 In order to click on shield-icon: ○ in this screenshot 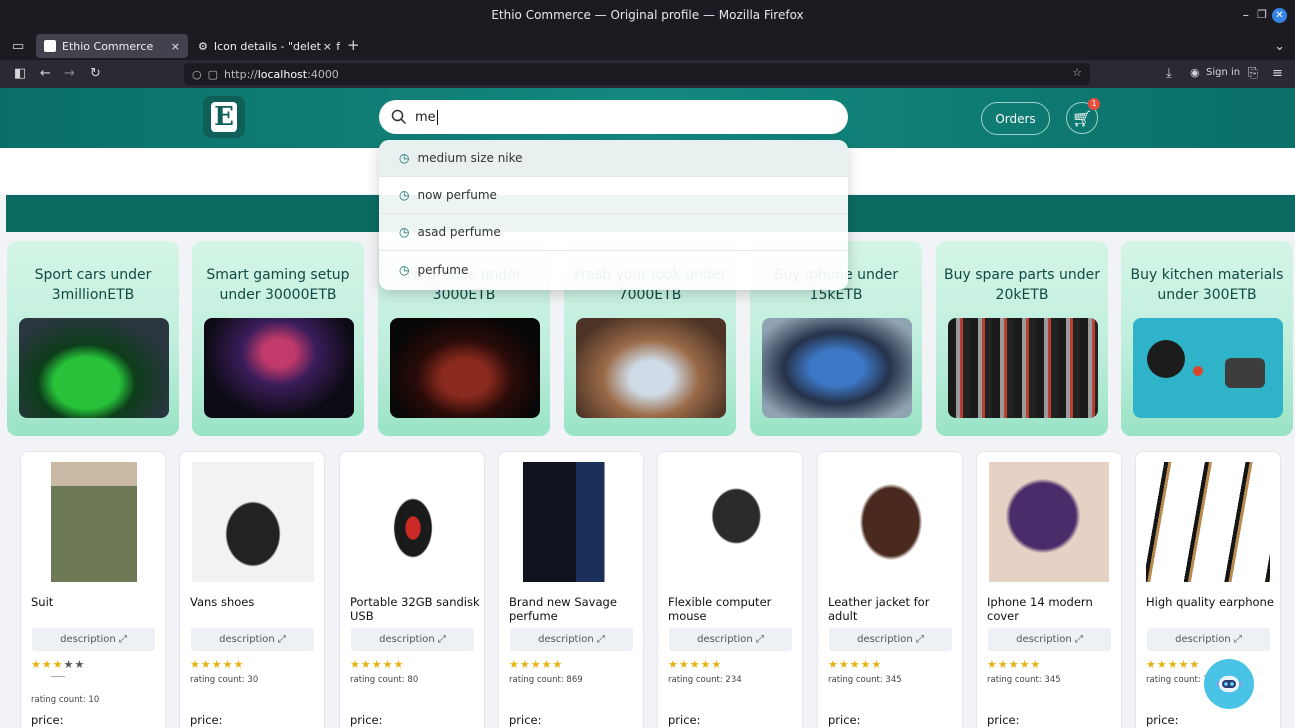, I will do `click(197, 74)`.